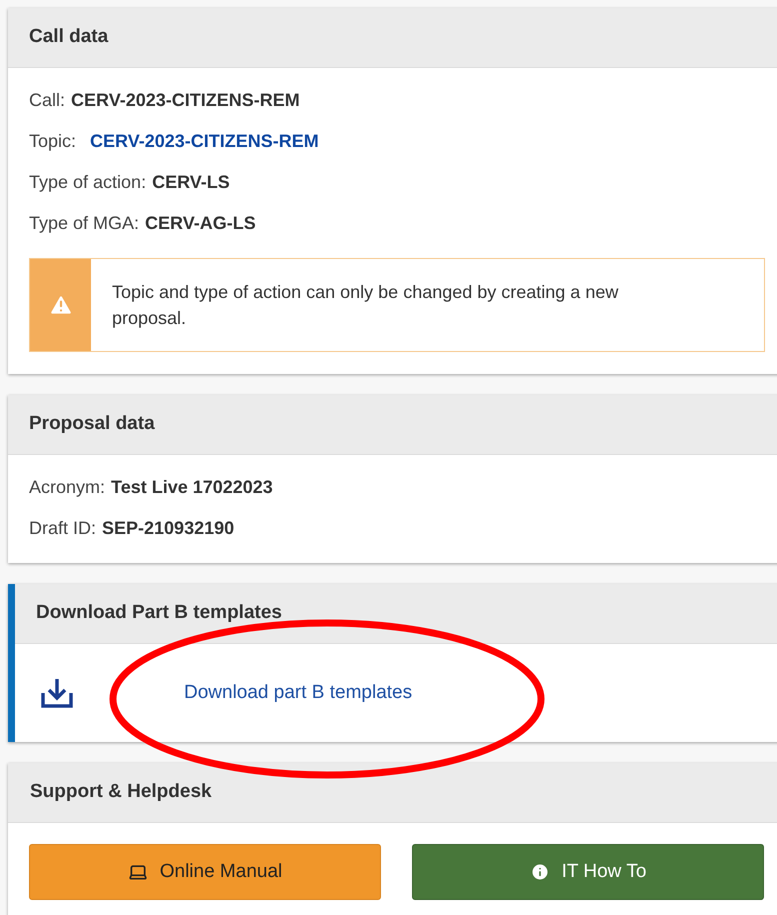 Image resolution: width=777 pixels, height=915 pixels. Describe the element at coordinates (52, 141) in the screenshot. I see `field-label: Topic:` at that location.